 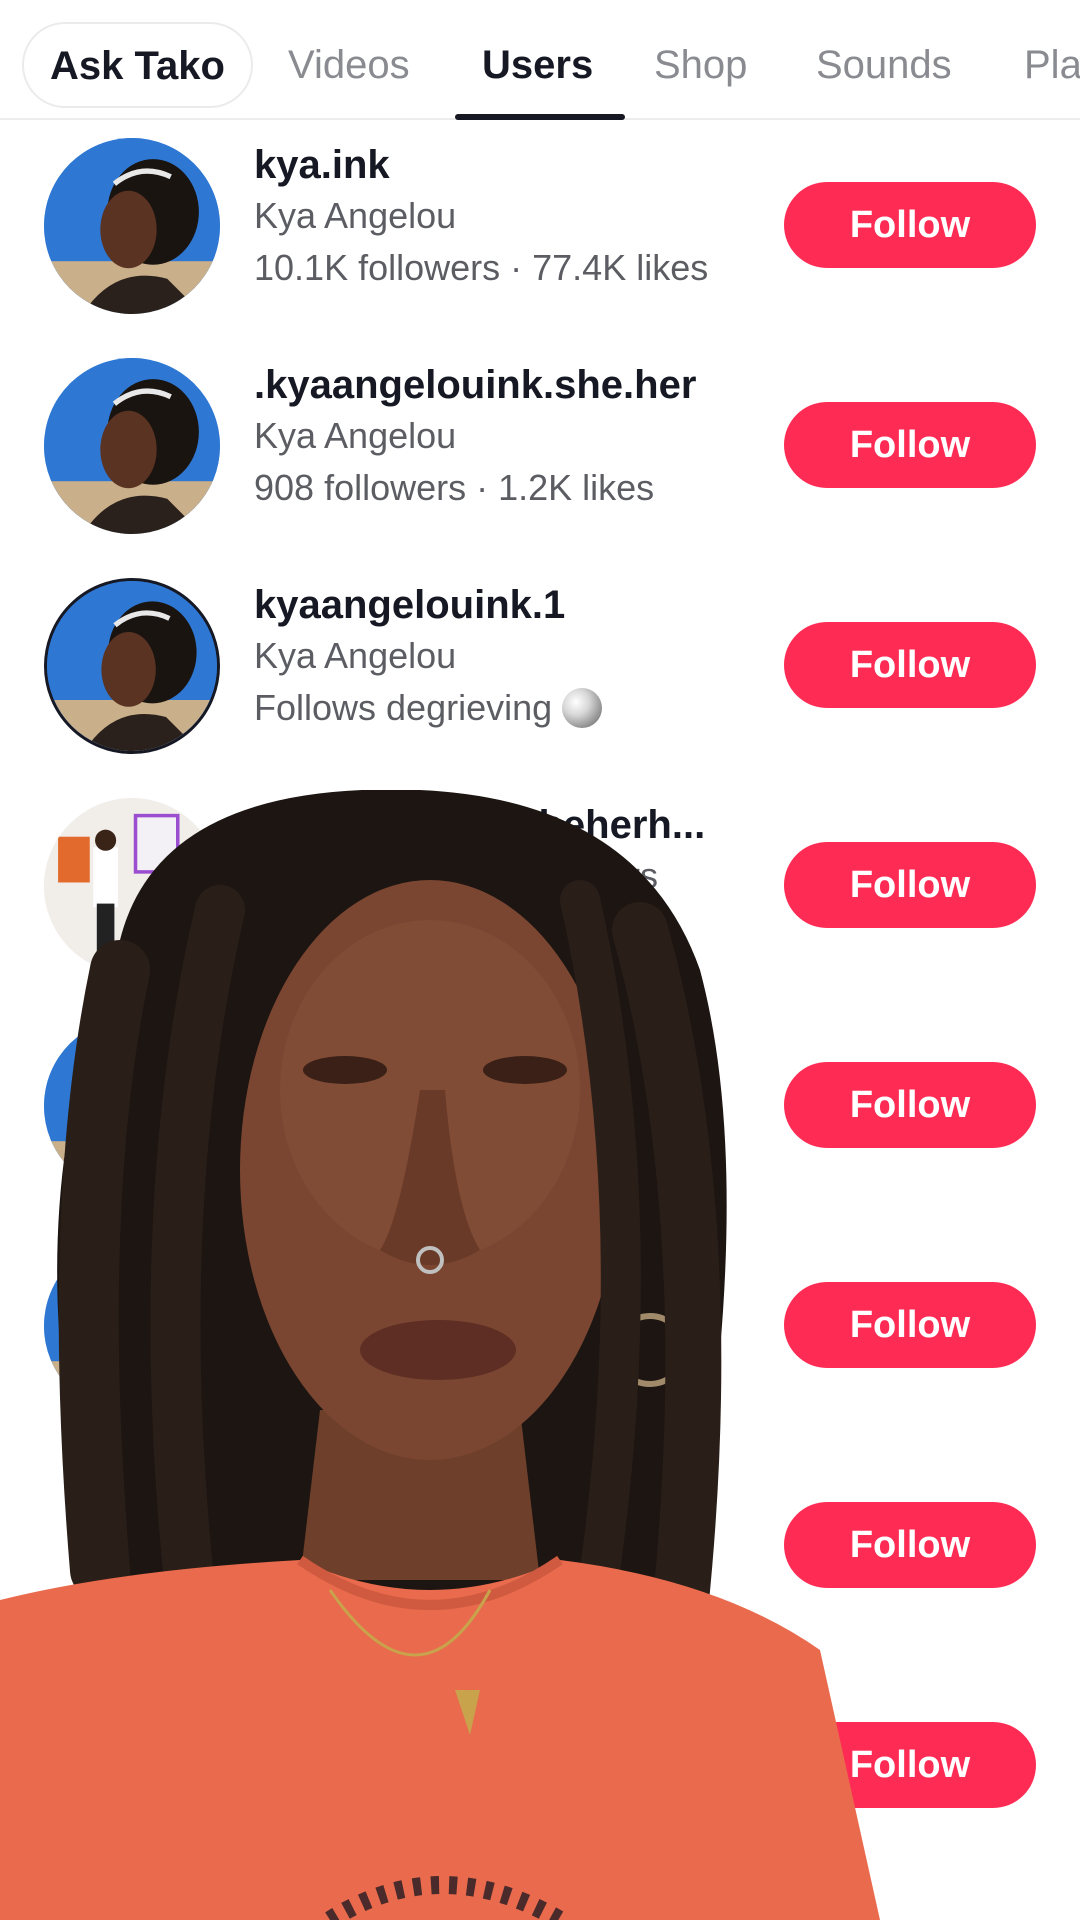 I want to click on user-stats: Follows degrieving, so click(x=504, y=708).